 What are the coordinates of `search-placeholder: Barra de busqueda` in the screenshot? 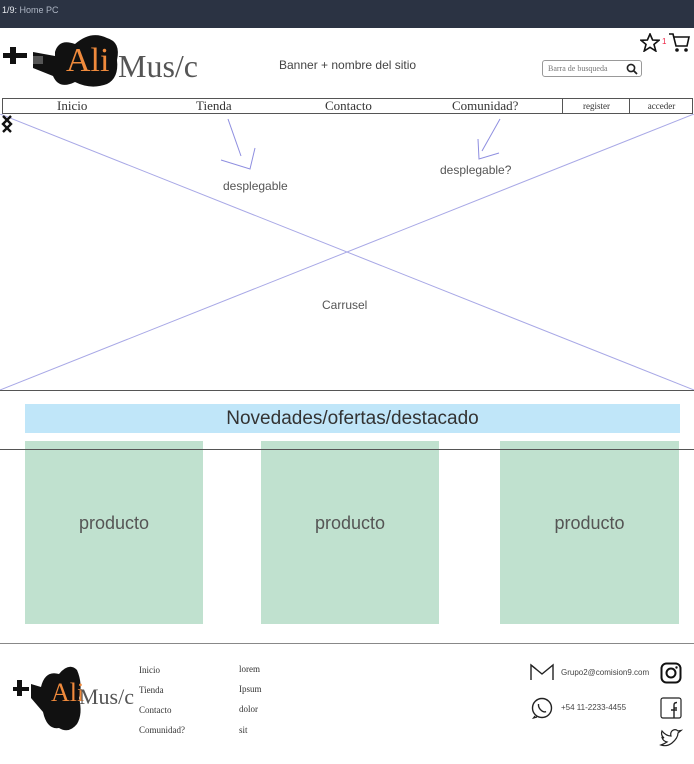 It's located at (578, 68).